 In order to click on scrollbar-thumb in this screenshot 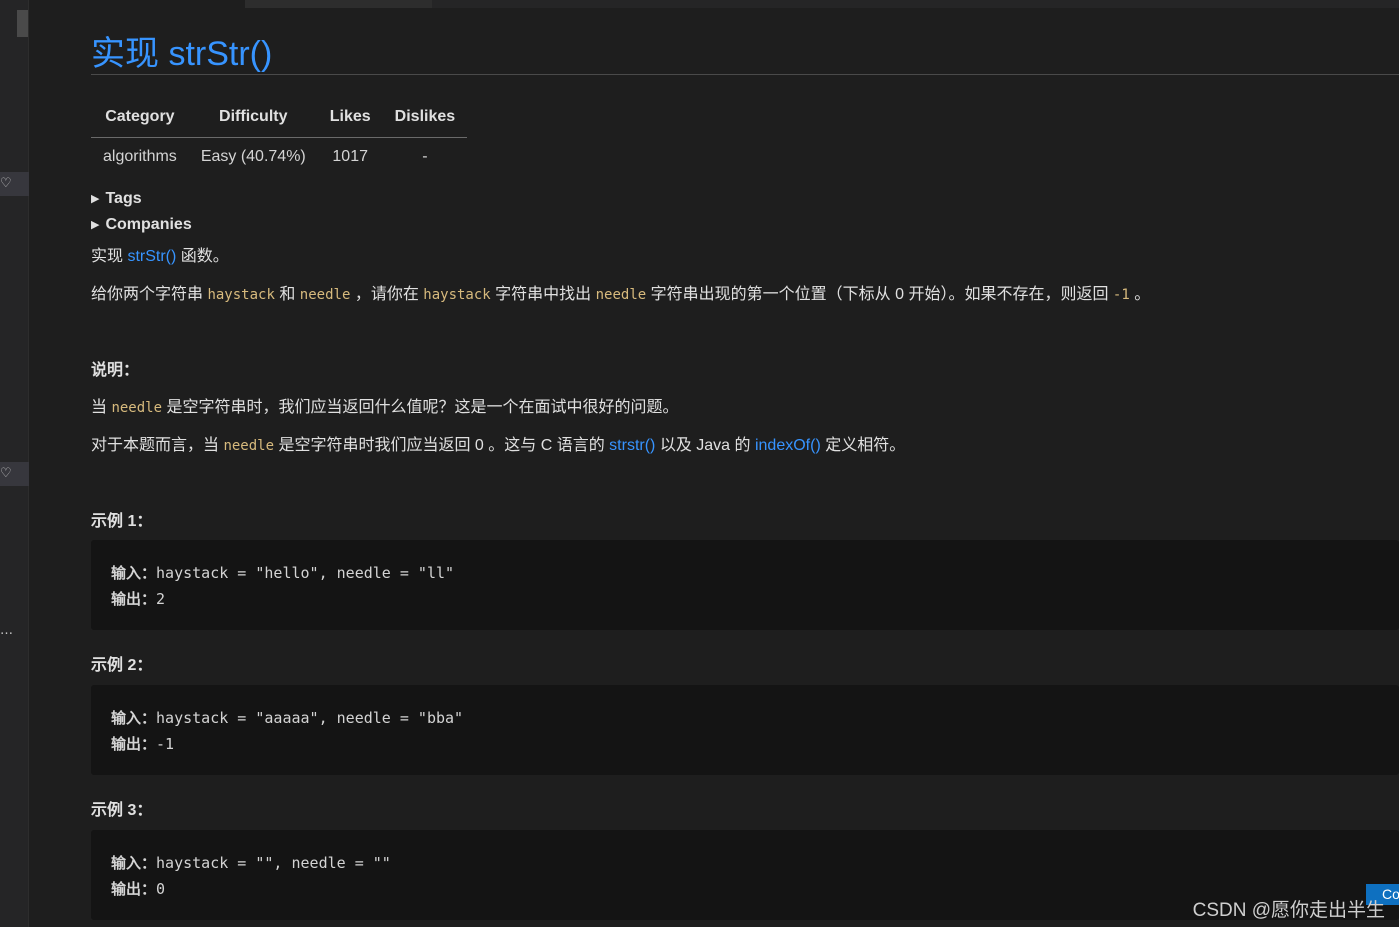, I will do `click(22, 23)`.